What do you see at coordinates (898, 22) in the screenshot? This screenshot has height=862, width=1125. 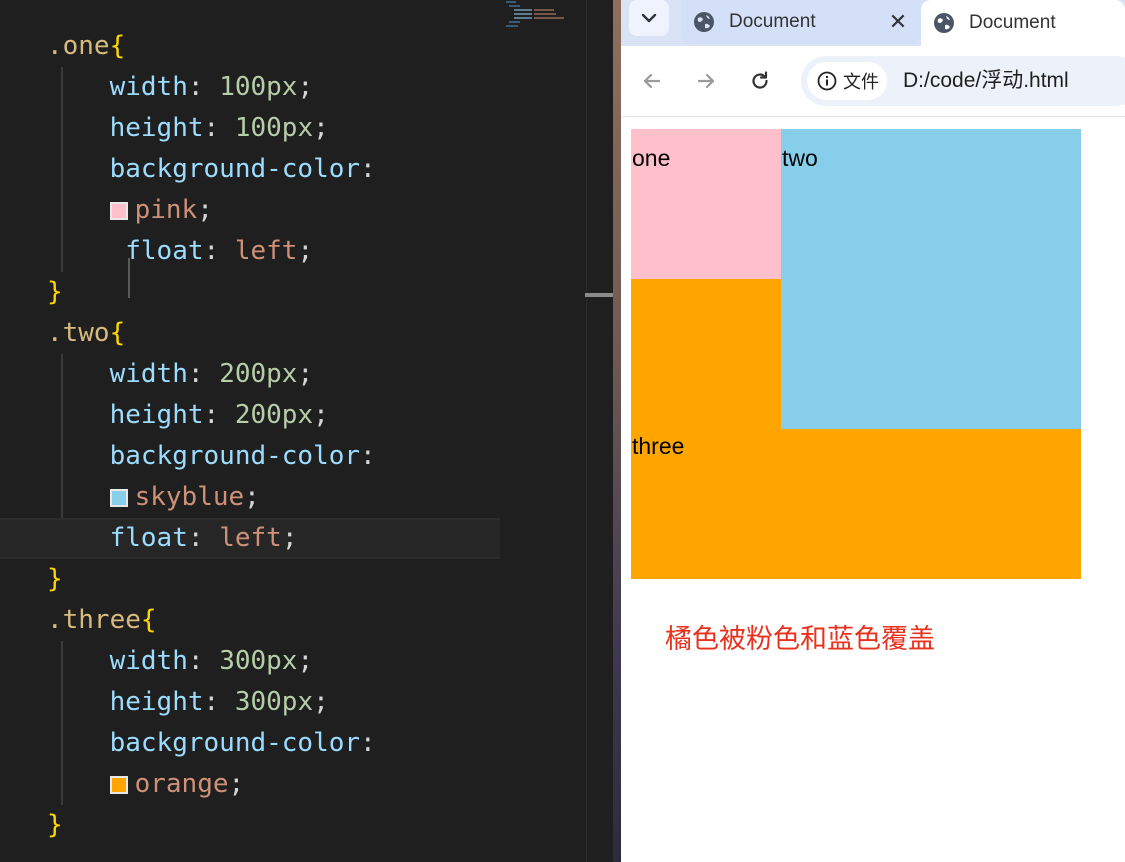 I see `close-icon: ✕` at bounding box center [898, 22].